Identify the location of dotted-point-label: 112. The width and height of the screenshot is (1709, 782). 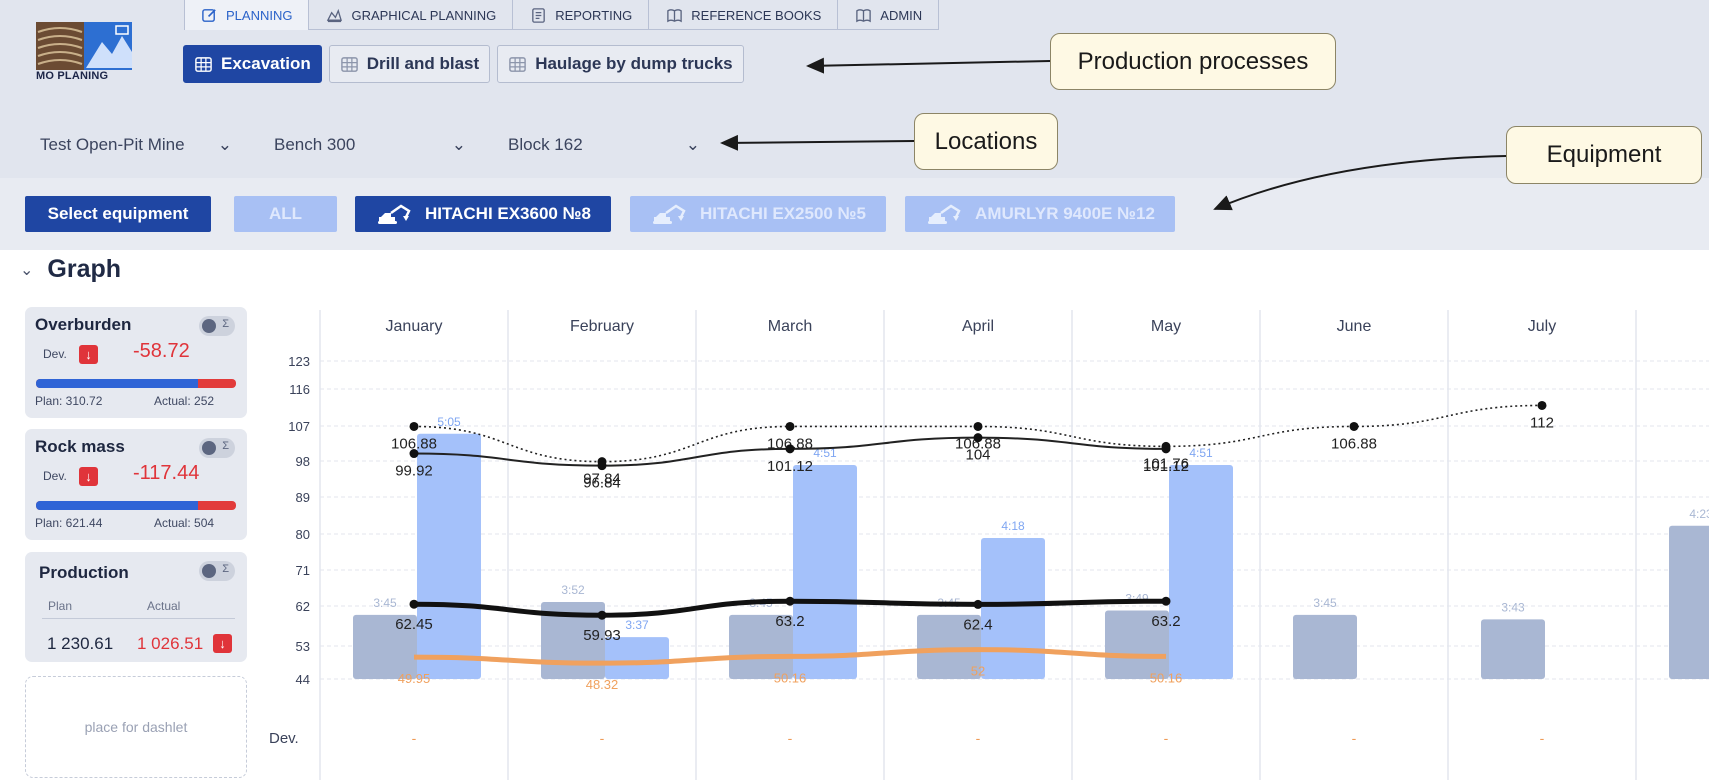
(1542, 422).